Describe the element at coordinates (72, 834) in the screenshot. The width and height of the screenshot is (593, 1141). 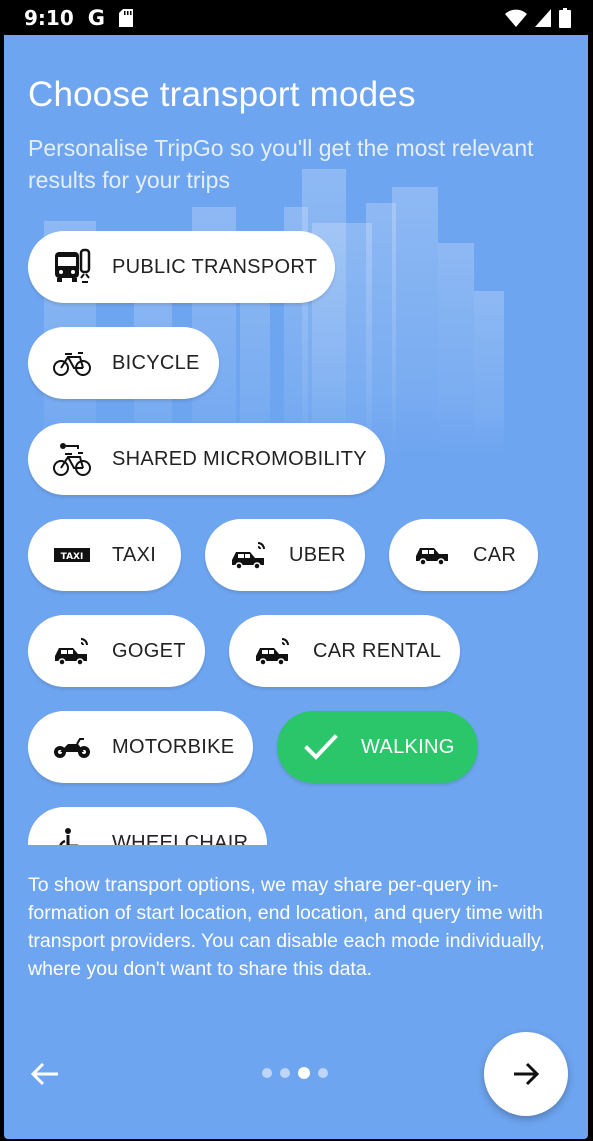
I see `wheelchair-icon` at that location.